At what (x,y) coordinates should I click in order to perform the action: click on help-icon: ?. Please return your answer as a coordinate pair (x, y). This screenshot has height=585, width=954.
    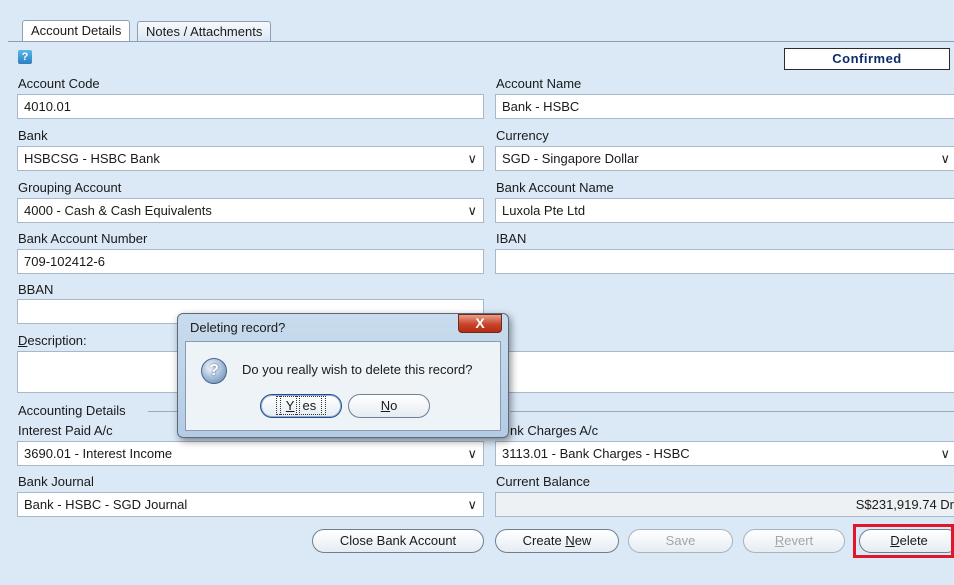
    Looking at the image, I should click on (25, 57).